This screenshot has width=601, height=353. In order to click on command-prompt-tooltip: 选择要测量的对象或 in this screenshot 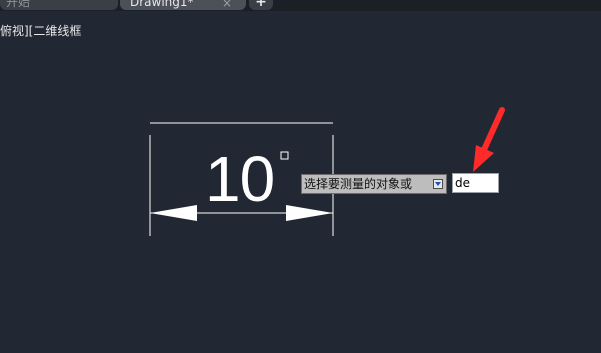, I will do `click(374, 184)`.